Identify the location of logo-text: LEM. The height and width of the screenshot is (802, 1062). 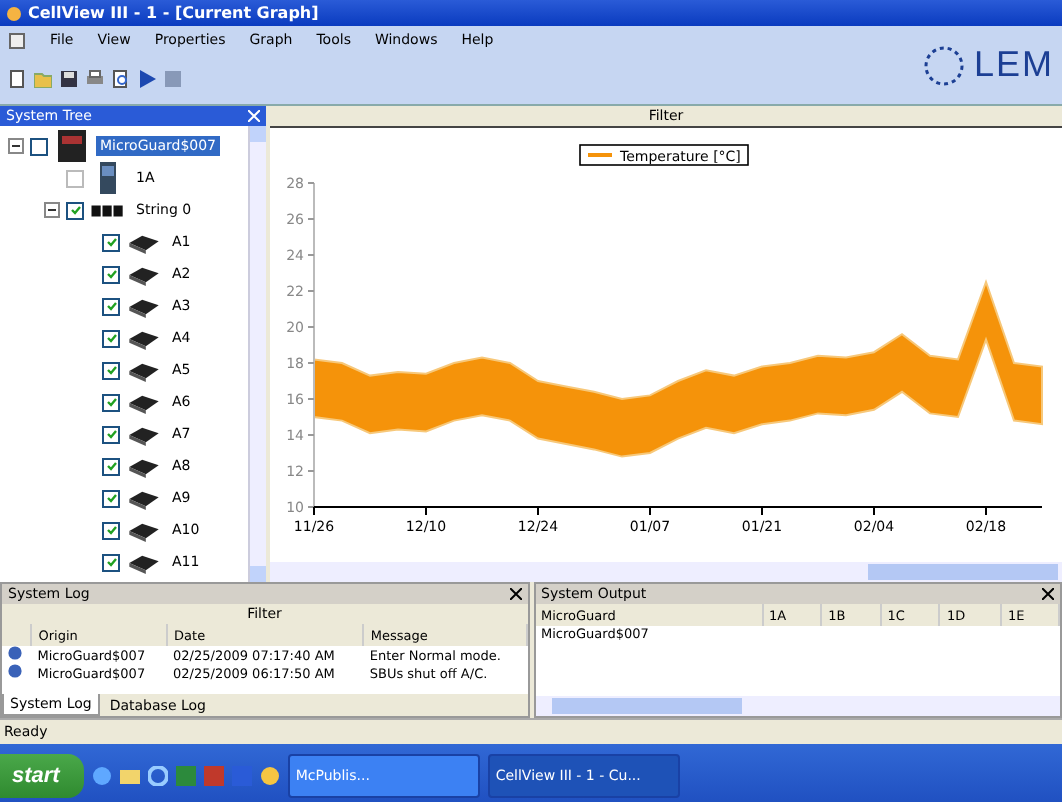
(1013, 65).